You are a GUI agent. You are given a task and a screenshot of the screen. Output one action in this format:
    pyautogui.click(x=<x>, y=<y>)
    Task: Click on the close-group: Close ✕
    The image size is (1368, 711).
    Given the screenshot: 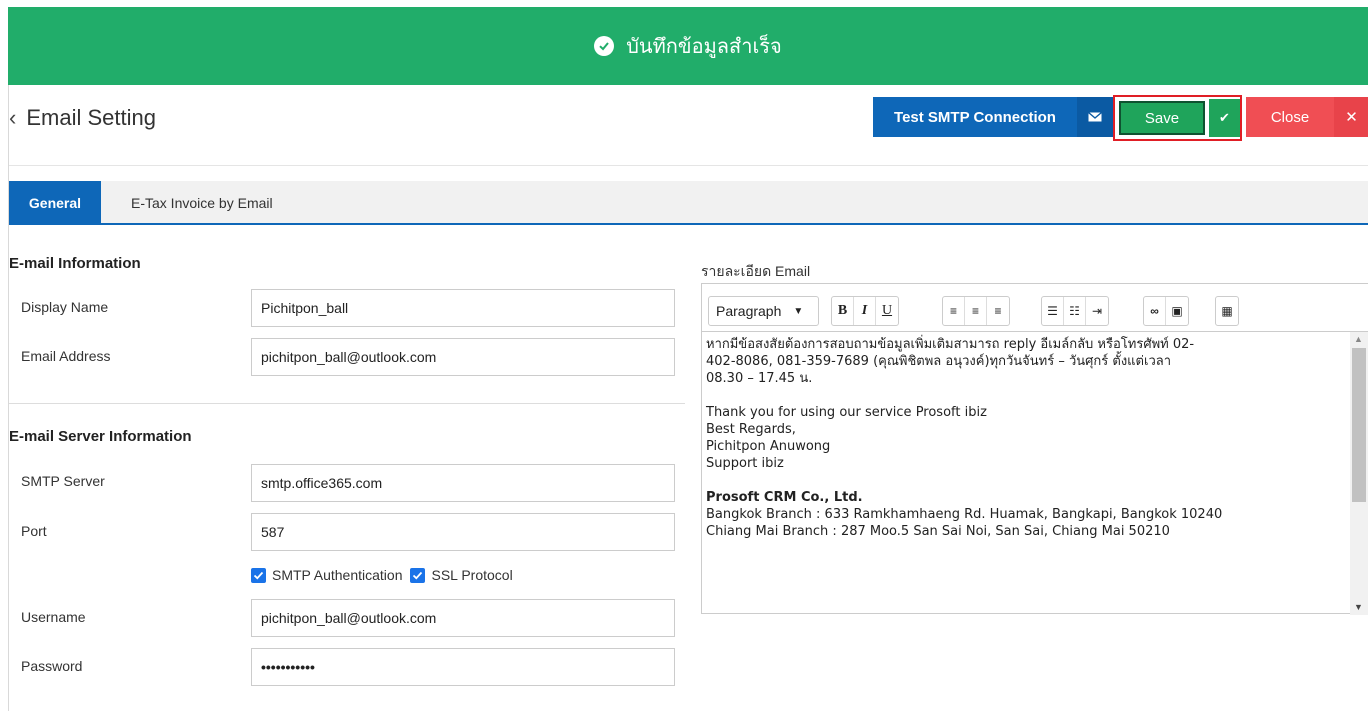 What is the action you would take?
    pyautogui.click(x=1307, y=117)
    